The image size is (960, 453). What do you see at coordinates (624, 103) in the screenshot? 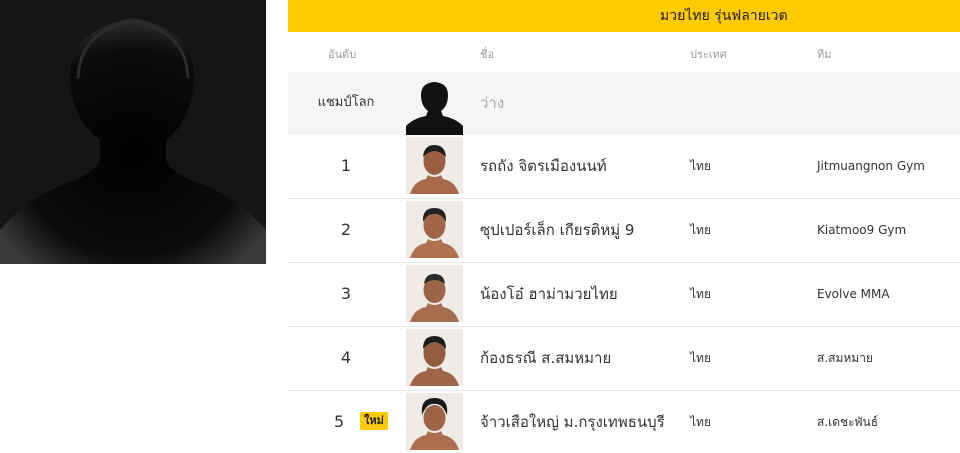
I see `champion-row: แชมป์โลก ว่าง` at bounding box center [624, 103].